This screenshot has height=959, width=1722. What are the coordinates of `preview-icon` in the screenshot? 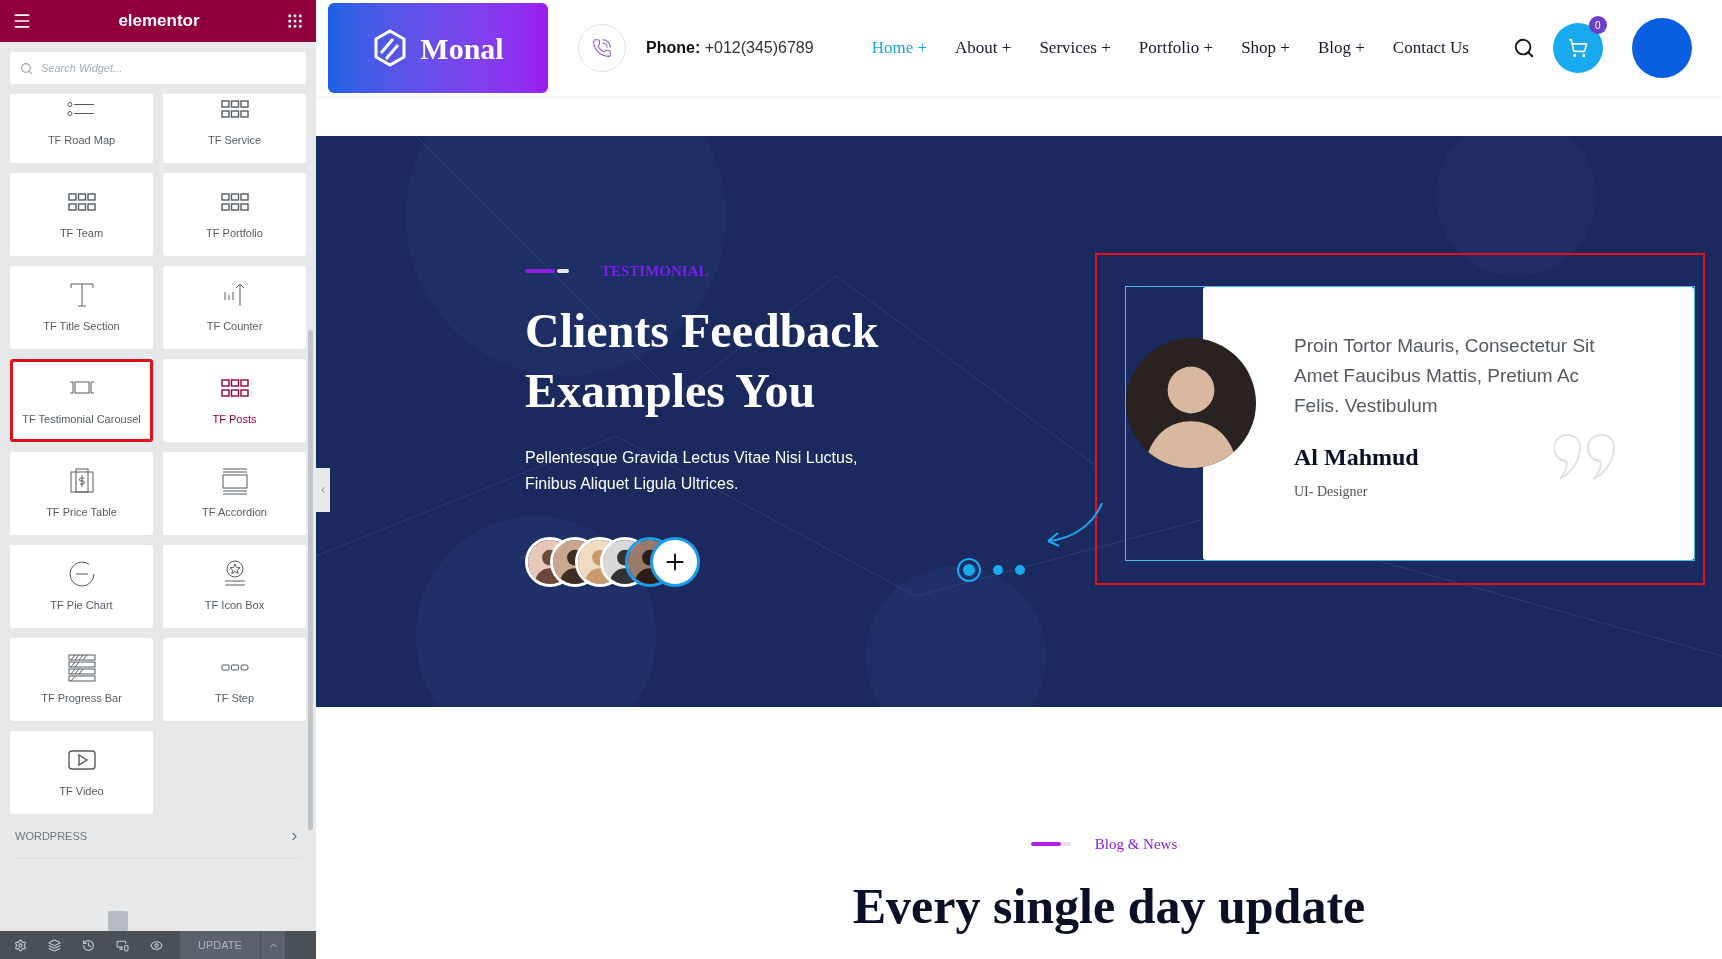 It's located at (156, 945).